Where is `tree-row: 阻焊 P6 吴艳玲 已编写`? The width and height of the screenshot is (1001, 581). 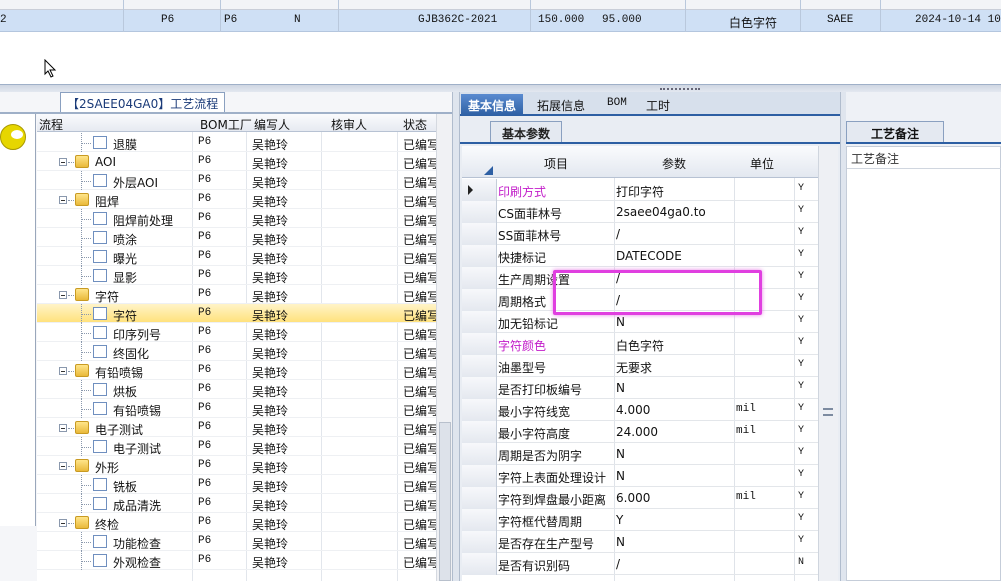
tree-row: 阻焊 P6 吴艳玲 已编写 is located at coordinates (236, 199).